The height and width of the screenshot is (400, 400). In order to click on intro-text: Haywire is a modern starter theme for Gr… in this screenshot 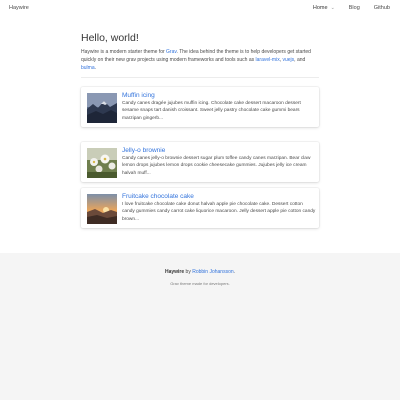, I will do `click(200, 60)`.